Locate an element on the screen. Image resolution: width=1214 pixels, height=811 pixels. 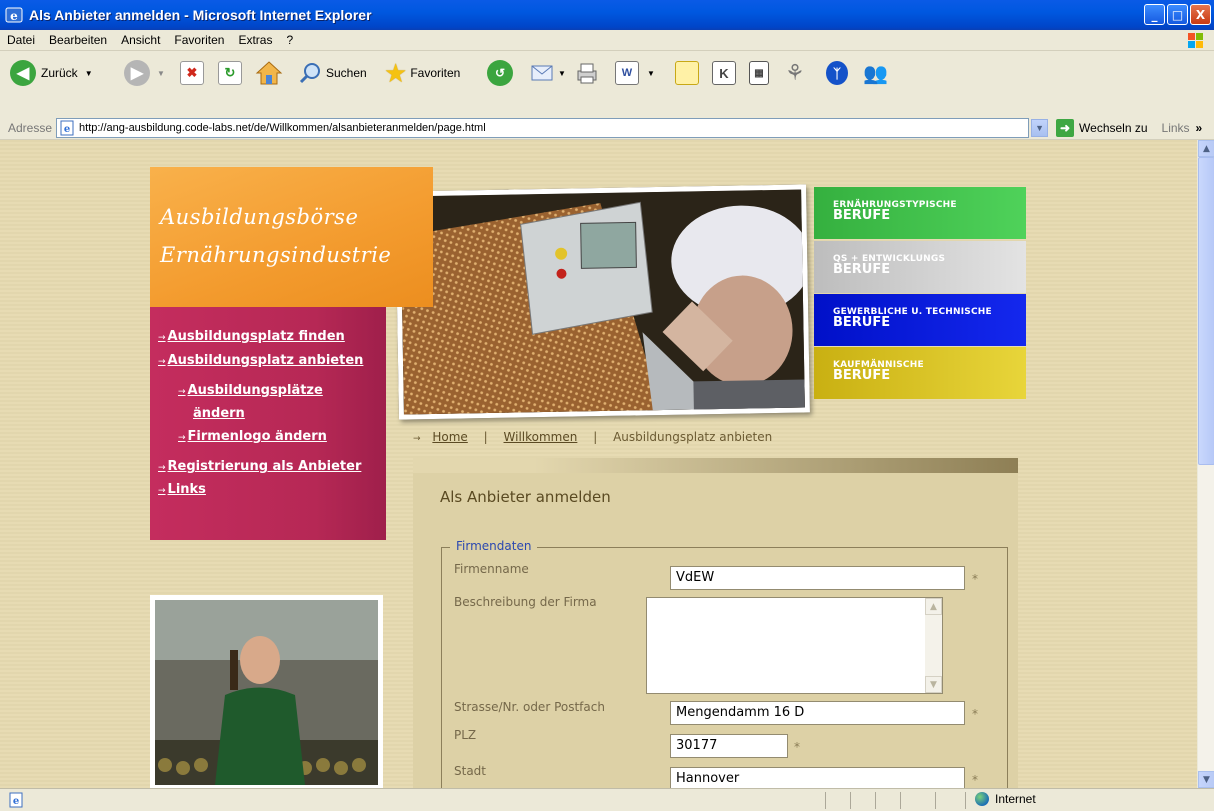
stop-icon: ✖ is located at coordinates (192, 73).